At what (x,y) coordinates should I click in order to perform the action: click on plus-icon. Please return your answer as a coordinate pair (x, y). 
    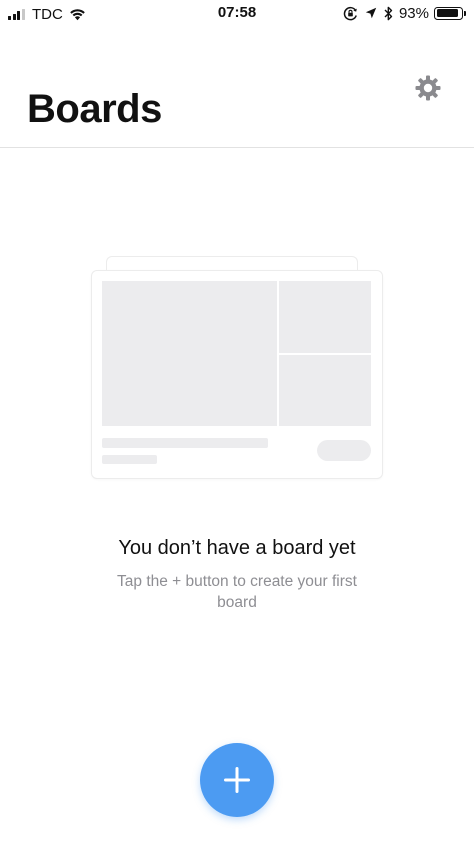
    Looking at the image, I should click on (237, 780).